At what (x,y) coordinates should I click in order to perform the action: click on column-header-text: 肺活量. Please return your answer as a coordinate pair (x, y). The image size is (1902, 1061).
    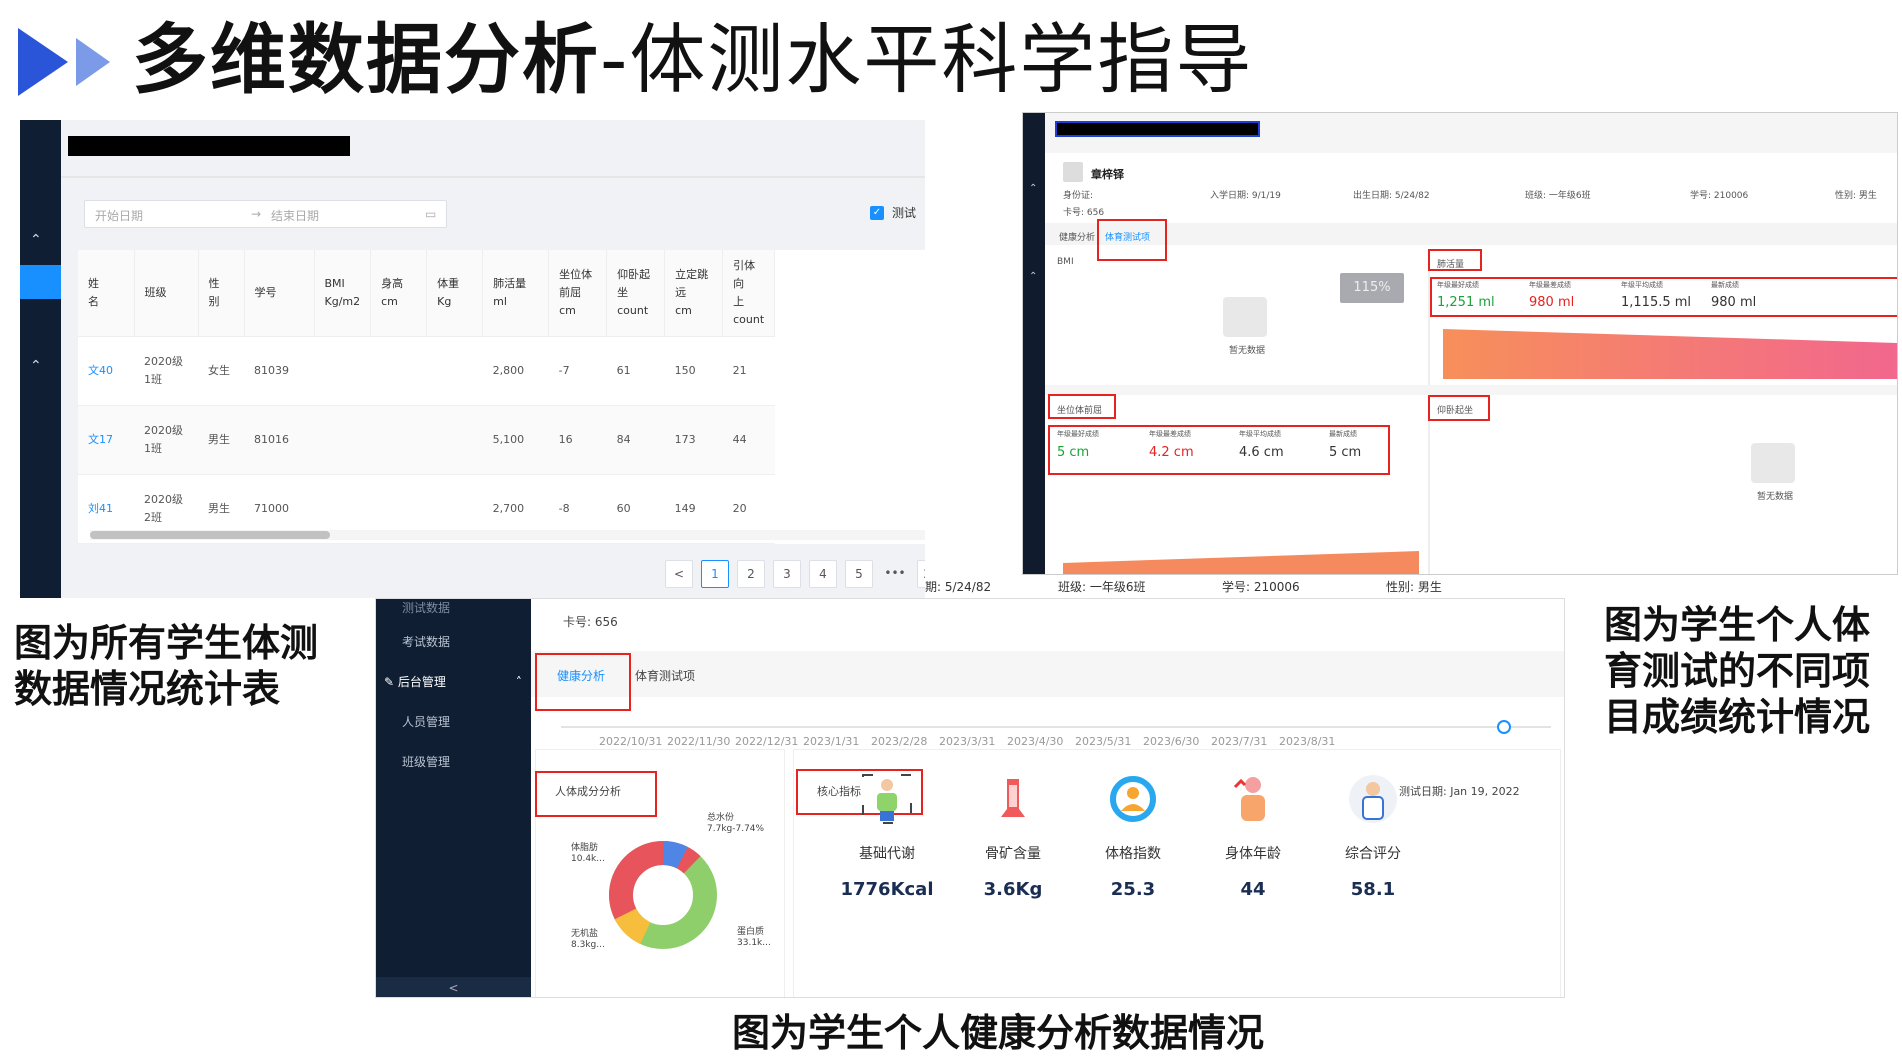
    Looking at the image, I should click on (510, 283).